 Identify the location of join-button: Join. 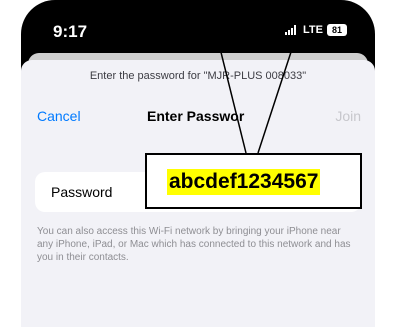
(348, 116).